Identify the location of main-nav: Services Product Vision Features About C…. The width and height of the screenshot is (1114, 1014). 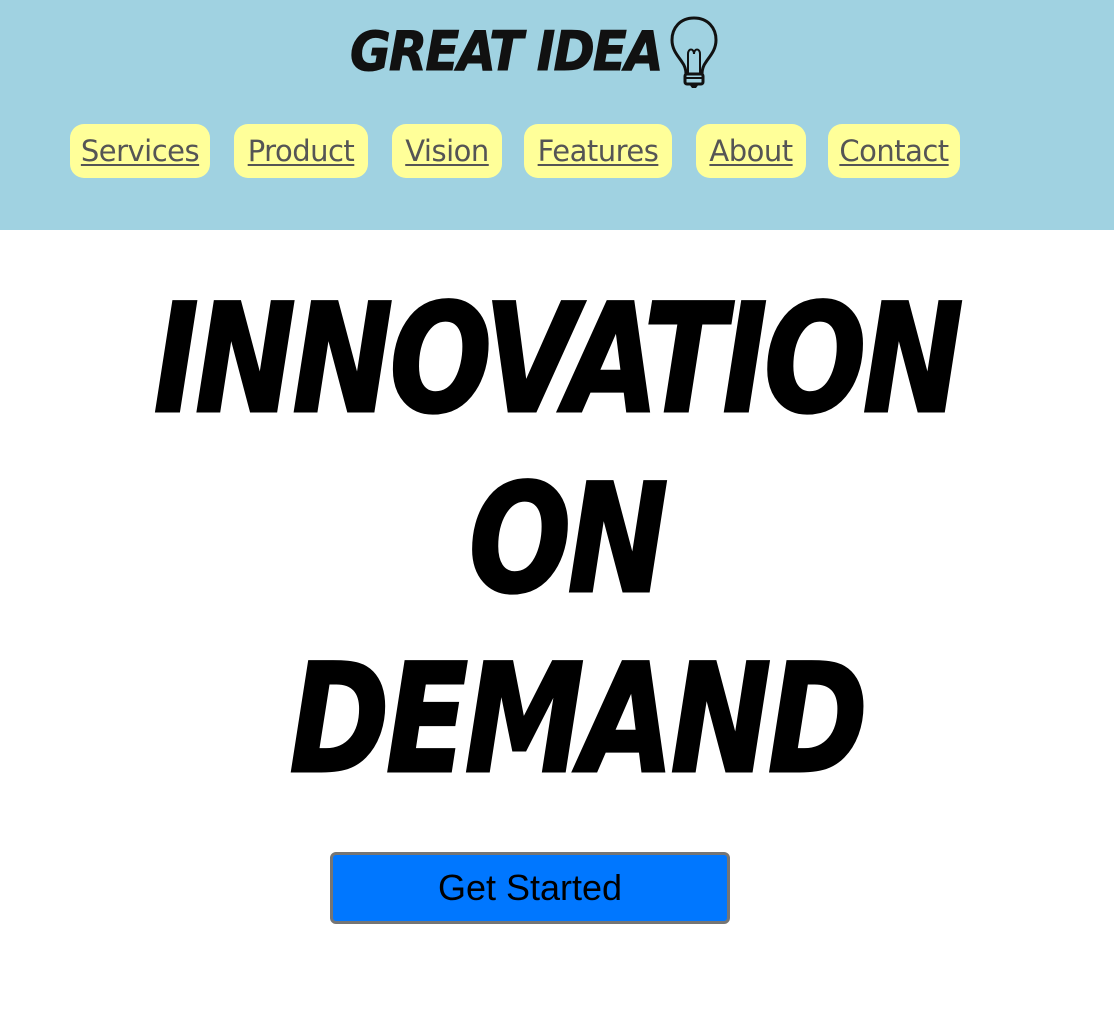
(557, 151).